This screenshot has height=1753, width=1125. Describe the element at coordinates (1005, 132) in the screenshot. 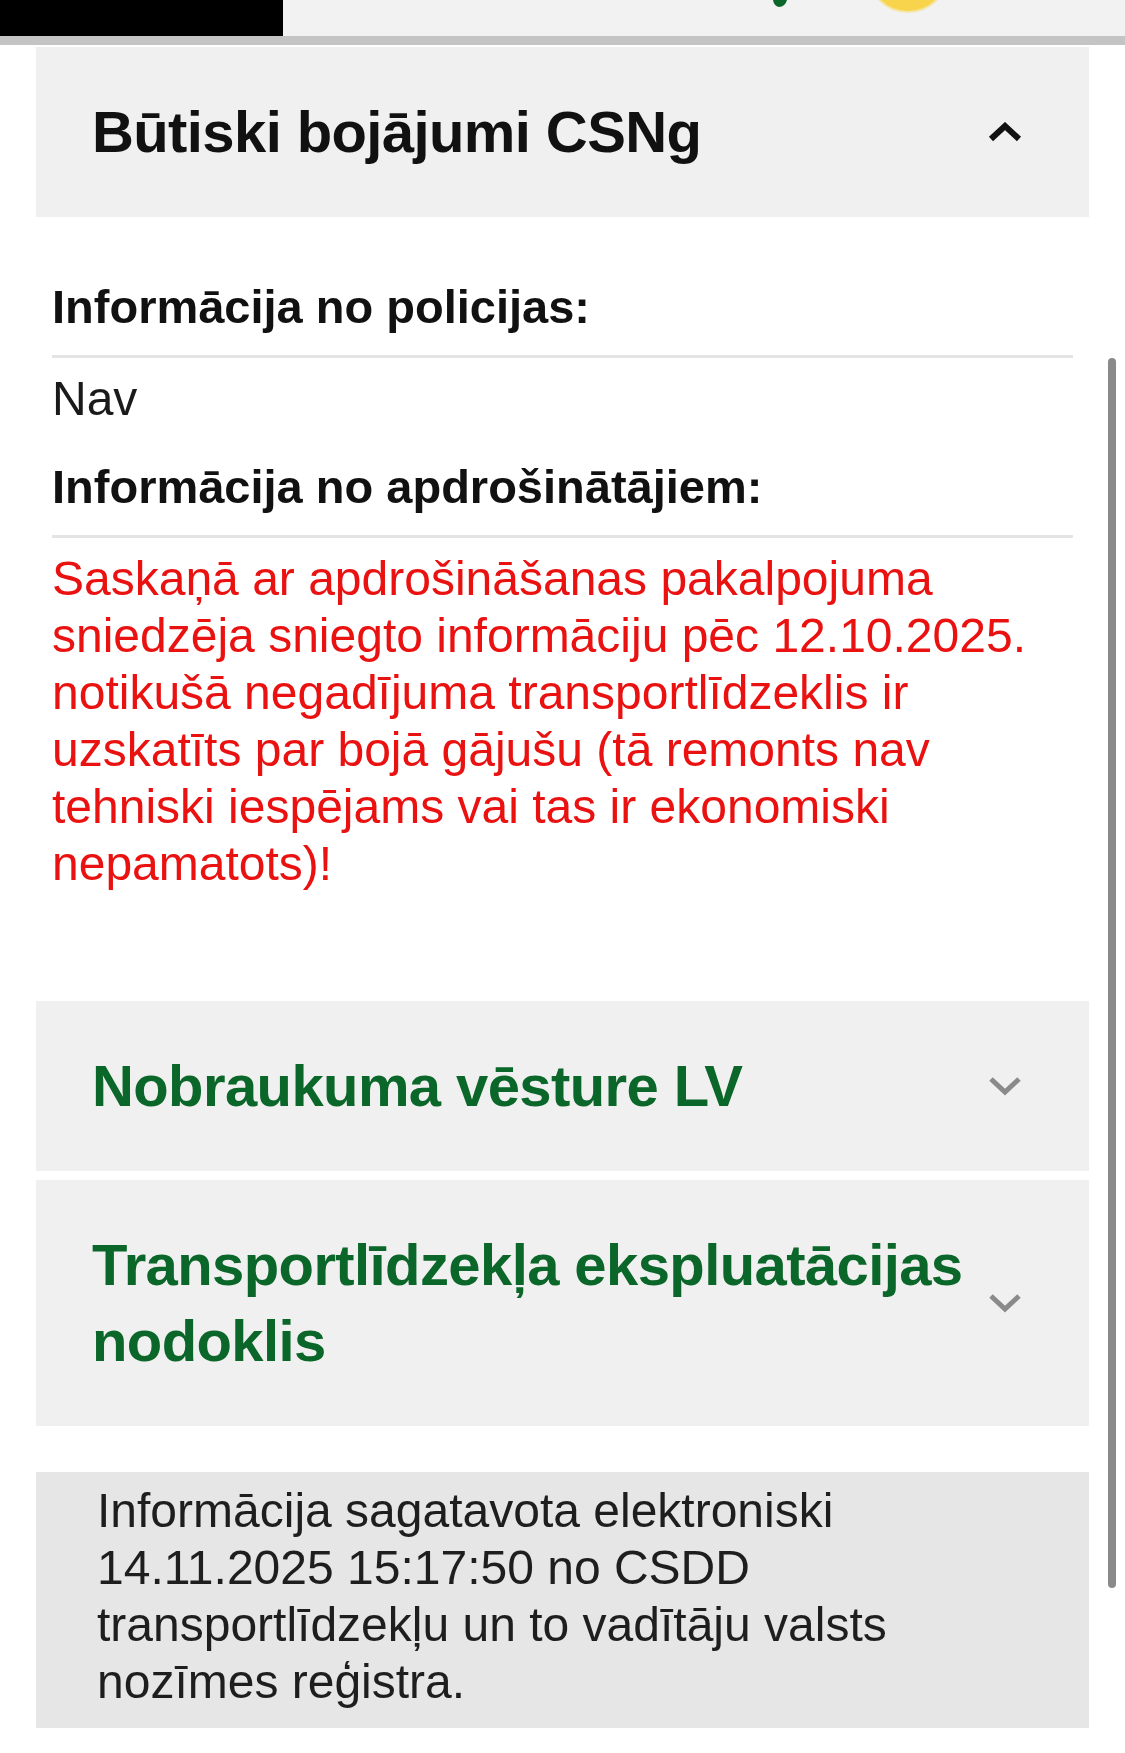

I see `chevron-up-icon` at that location.